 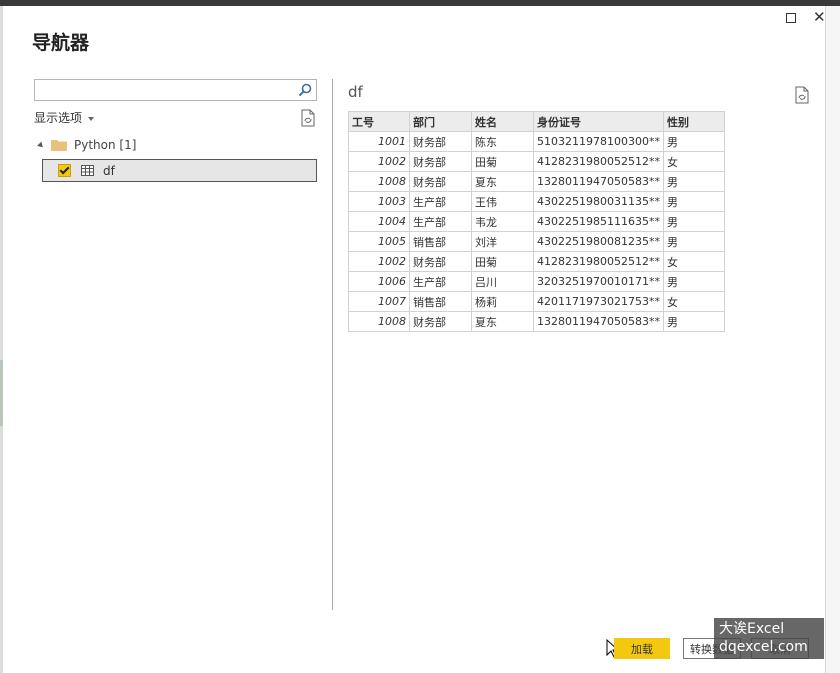 What do you see at coordinates (598, 281) in the screenshot?
I see `table-cell: 3203251970010171**` at bounding box center [598, 281].